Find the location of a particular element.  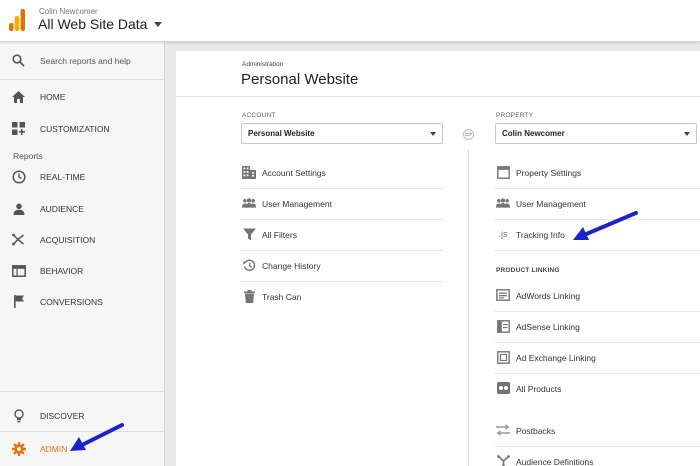

clock-icon is located at coordinates (18, 176).